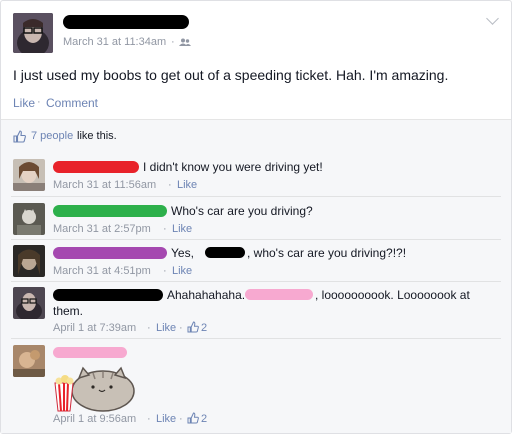 The height and width of the screenshot is (434, 512). What do you see at coordinates (256, 136) in the screenshot?
I see `likes-summary: 7 people like this.` at bounding box center [256, 136].